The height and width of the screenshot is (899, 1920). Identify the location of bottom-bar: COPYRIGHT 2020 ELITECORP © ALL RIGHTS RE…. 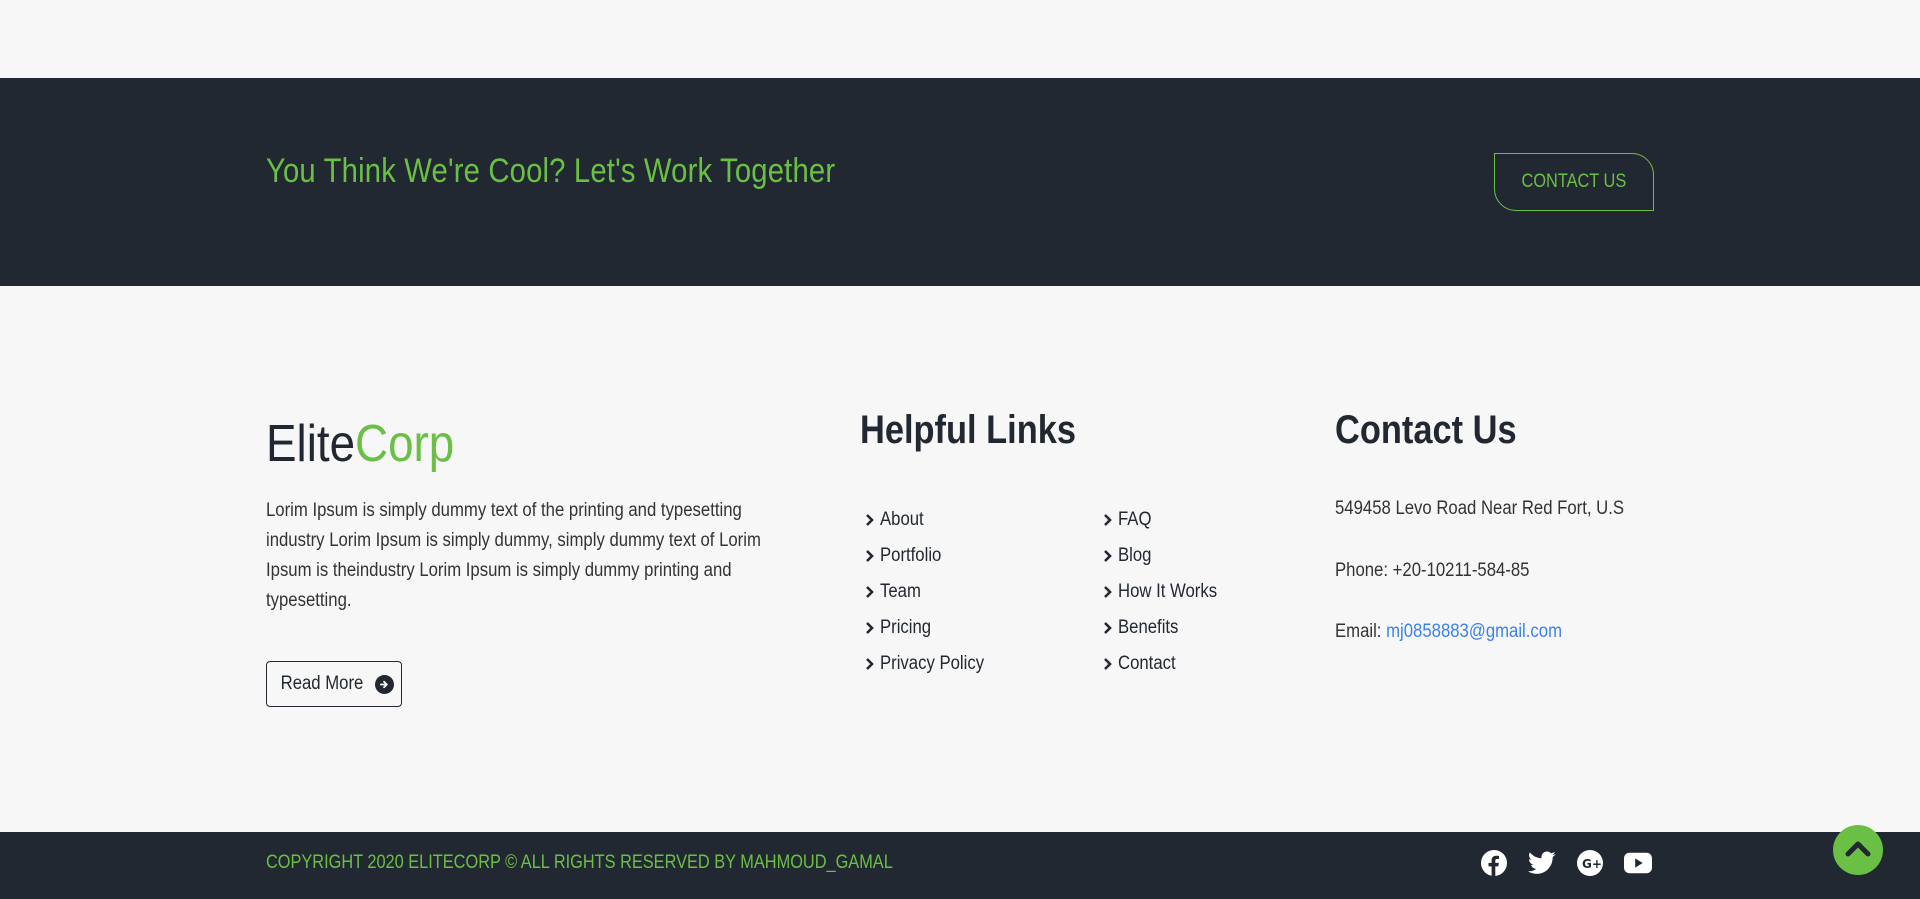
(960, 865).